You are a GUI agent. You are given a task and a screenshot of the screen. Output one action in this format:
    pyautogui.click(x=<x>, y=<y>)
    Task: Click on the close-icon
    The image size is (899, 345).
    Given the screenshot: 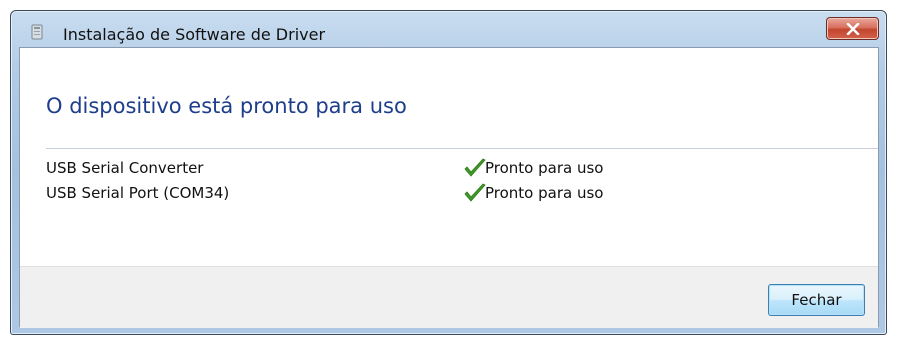 What is the action you would take?
    pyautogui.click(x=853, y=29)
    